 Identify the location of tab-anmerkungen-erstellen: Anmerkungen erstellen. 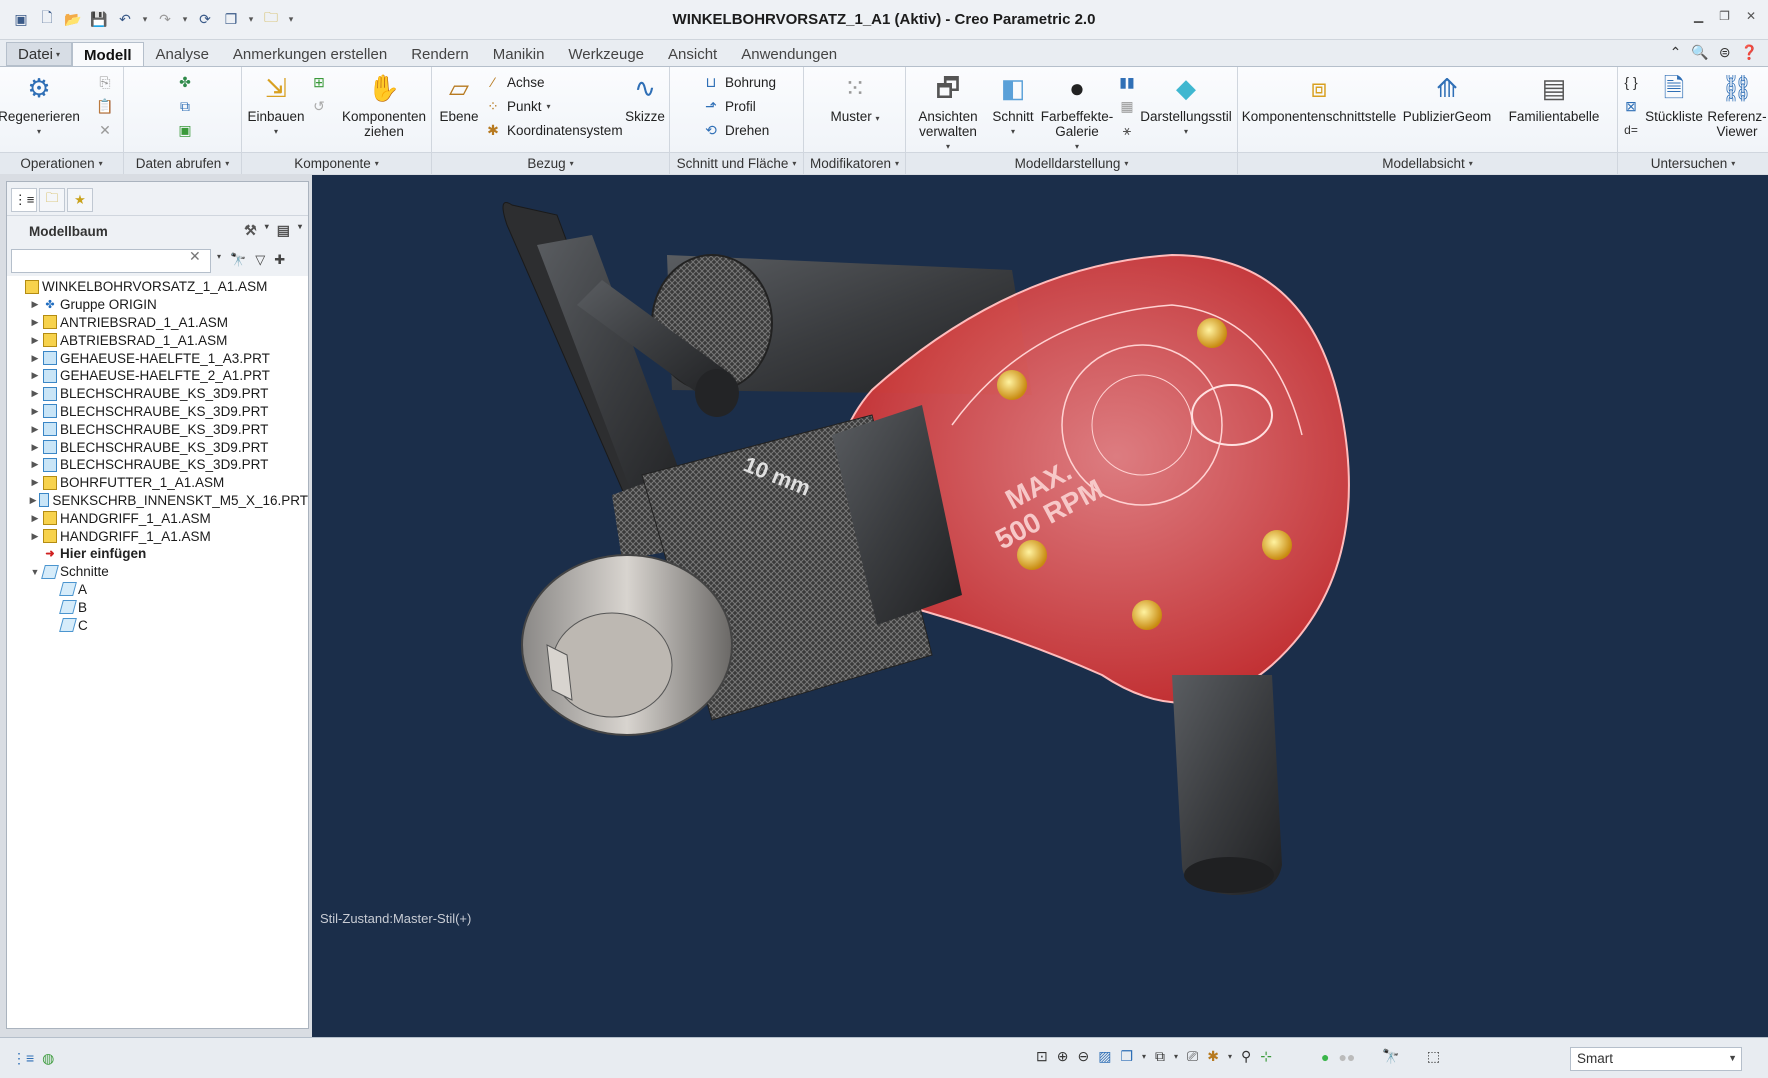
(310, 54).